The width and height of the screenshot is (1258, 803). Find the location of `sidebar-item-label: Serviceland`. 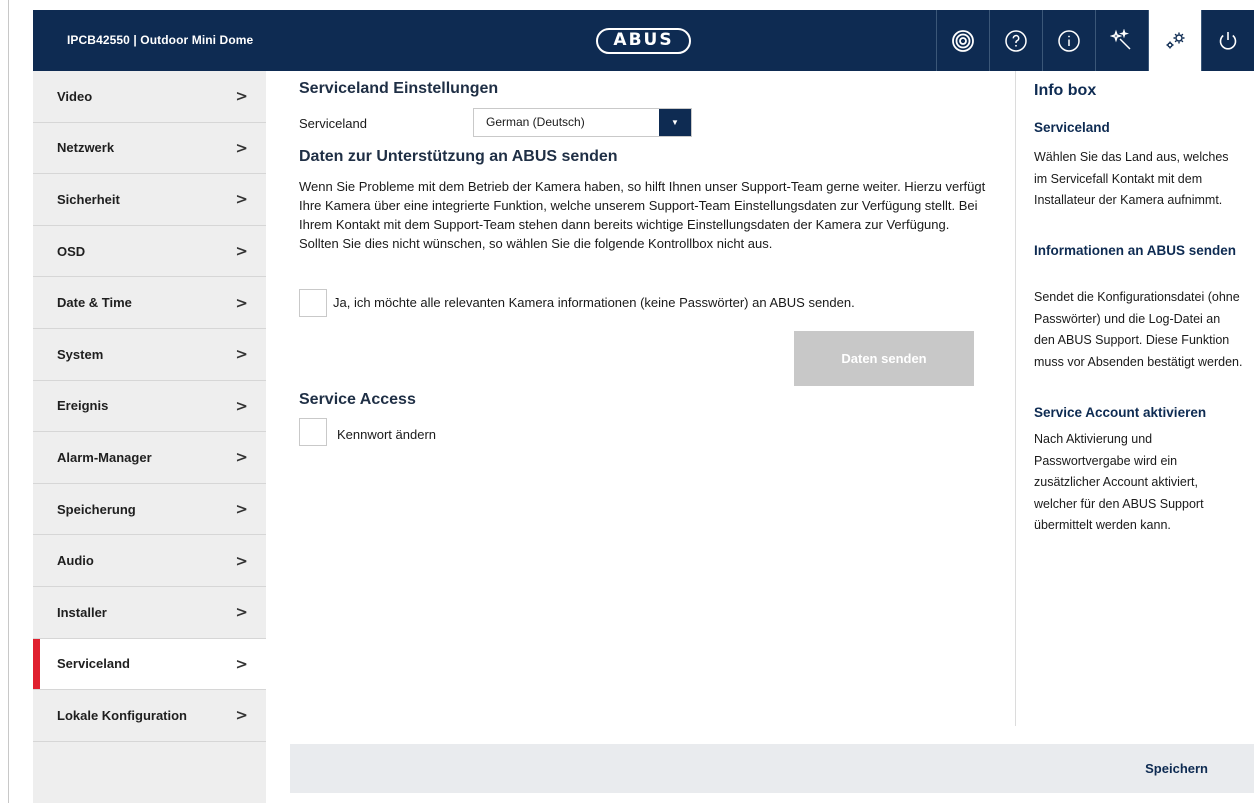

sidebar-item-label: Serviceland is located at coordinates (93, 664).